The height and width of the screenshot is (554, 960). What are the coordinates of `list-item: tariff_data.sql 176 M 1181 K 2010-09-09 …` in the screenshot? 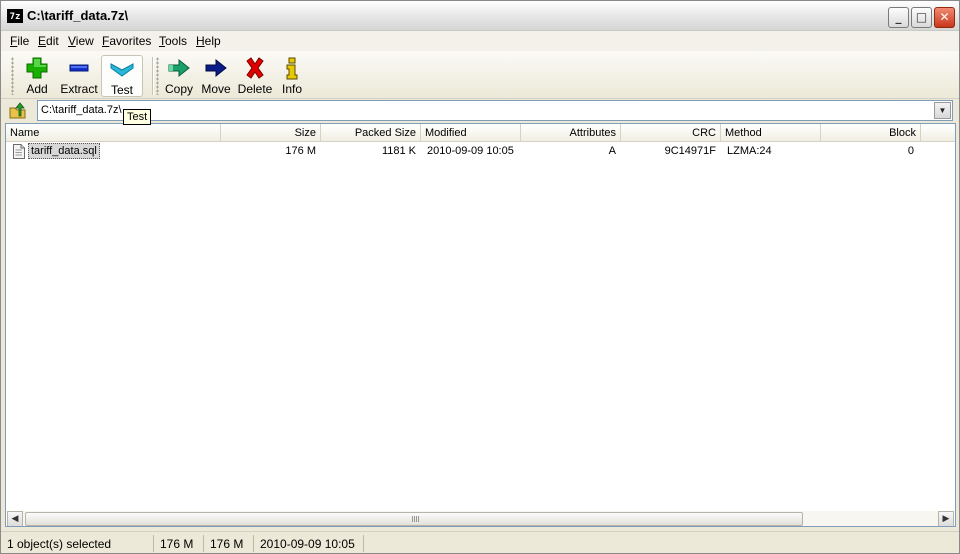 It's located at (480, 151).